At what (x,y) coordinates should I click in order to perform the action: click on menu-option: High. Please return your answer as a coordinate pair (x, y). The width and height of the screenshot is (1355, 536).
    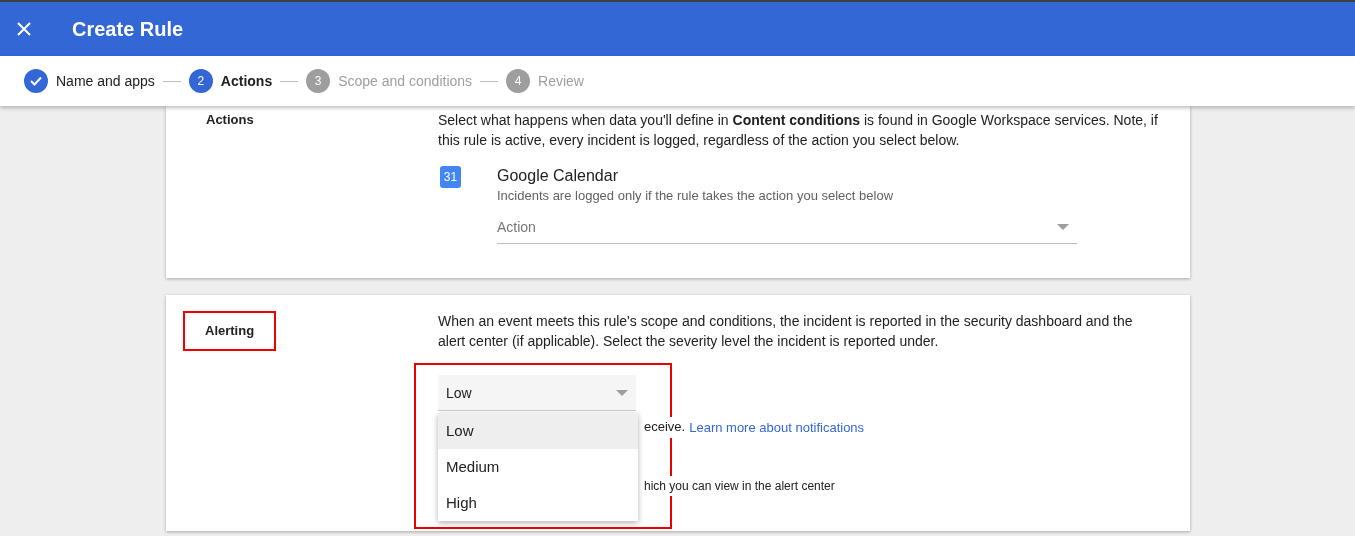
    Looking at the image, I should click on (538, 503).